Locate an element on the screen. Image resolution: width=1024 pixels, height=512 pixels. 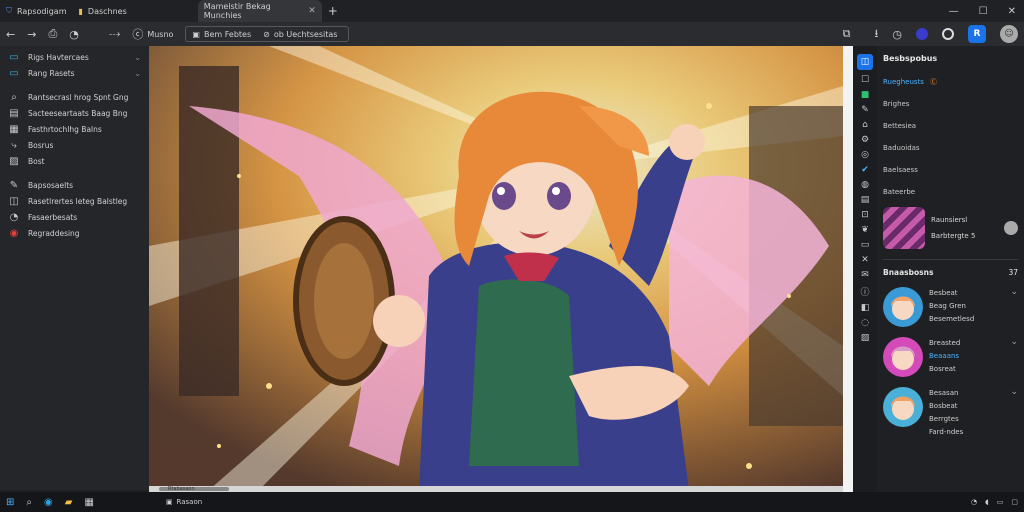
chat-icon: ◌ is located at coordinates (865, 323).